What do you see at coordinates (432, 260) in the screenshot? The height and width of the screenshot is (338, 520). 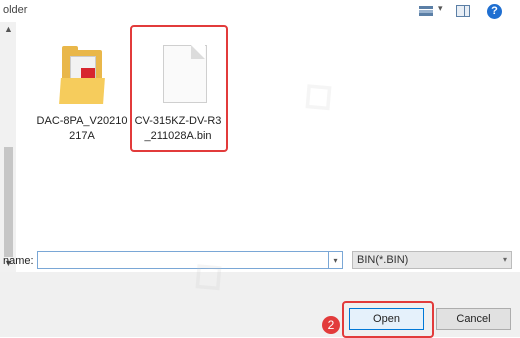 I see `filetype-select: BIN(*.BIN) ▾` at bounding box center [432, 260].